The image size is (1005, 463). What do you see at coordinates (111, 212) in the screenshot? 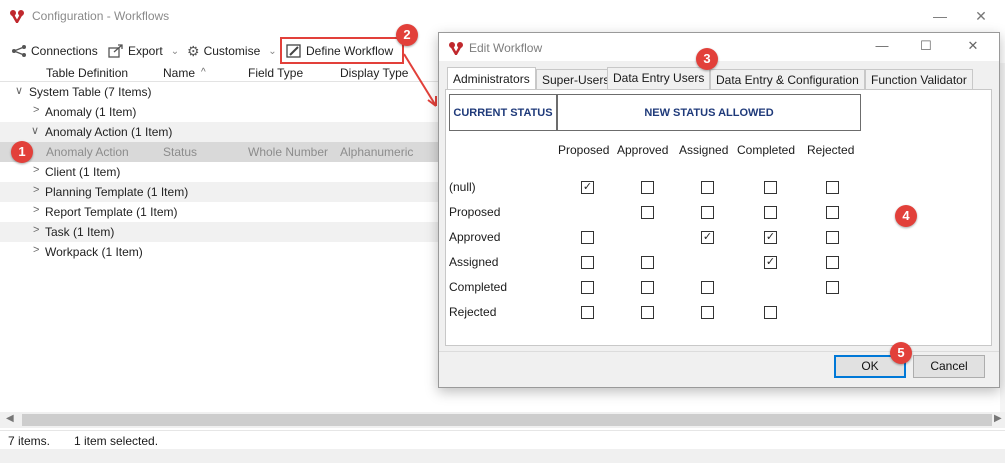
I see `tree-row-label: Report Template (1 Item)` at bounding box center [111, 212].